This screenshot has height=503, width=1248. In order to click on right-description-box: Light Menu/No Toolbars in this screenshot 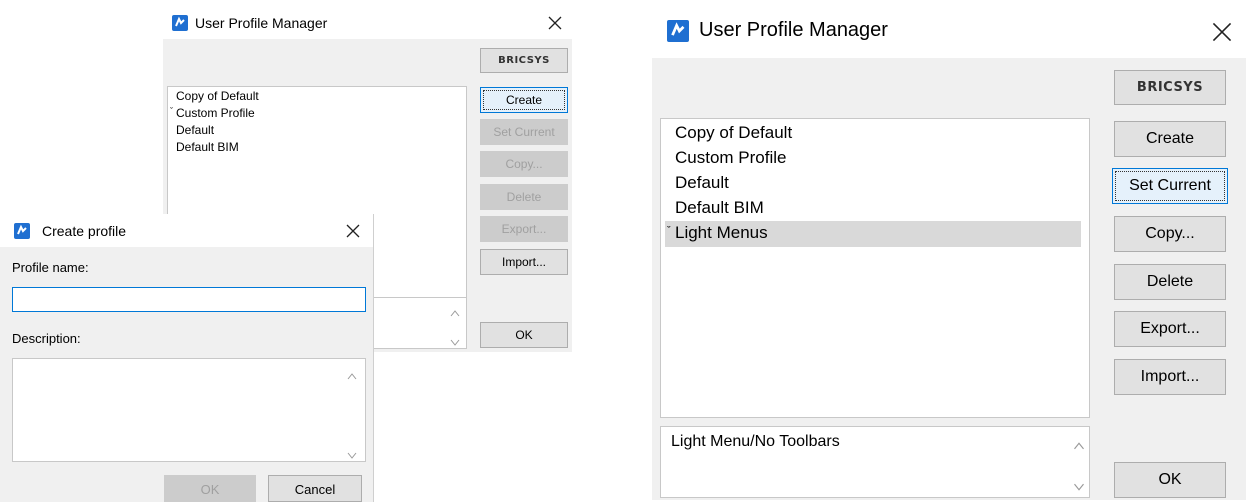, I will do `click(875, 462)`.